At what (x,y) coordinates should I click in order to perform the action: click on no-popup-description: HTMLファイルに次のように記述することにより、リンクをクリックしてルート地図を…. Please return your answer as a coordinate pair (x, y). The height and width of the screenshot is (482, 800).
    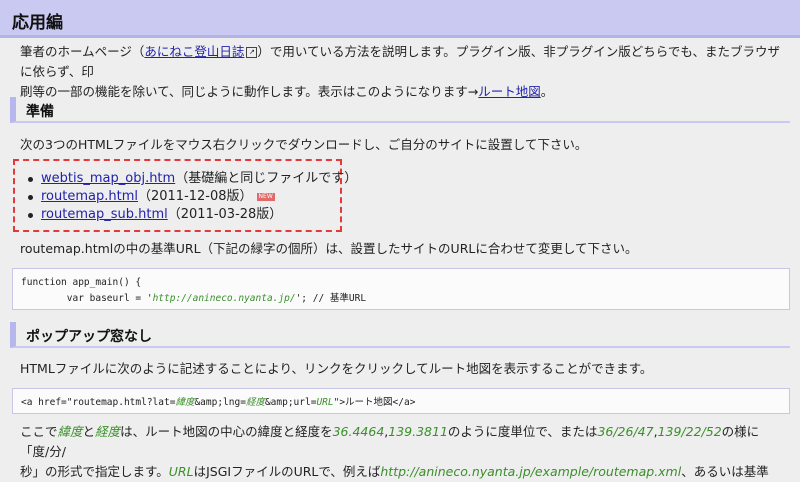
    Looking at the image, I should click on (336, 368).